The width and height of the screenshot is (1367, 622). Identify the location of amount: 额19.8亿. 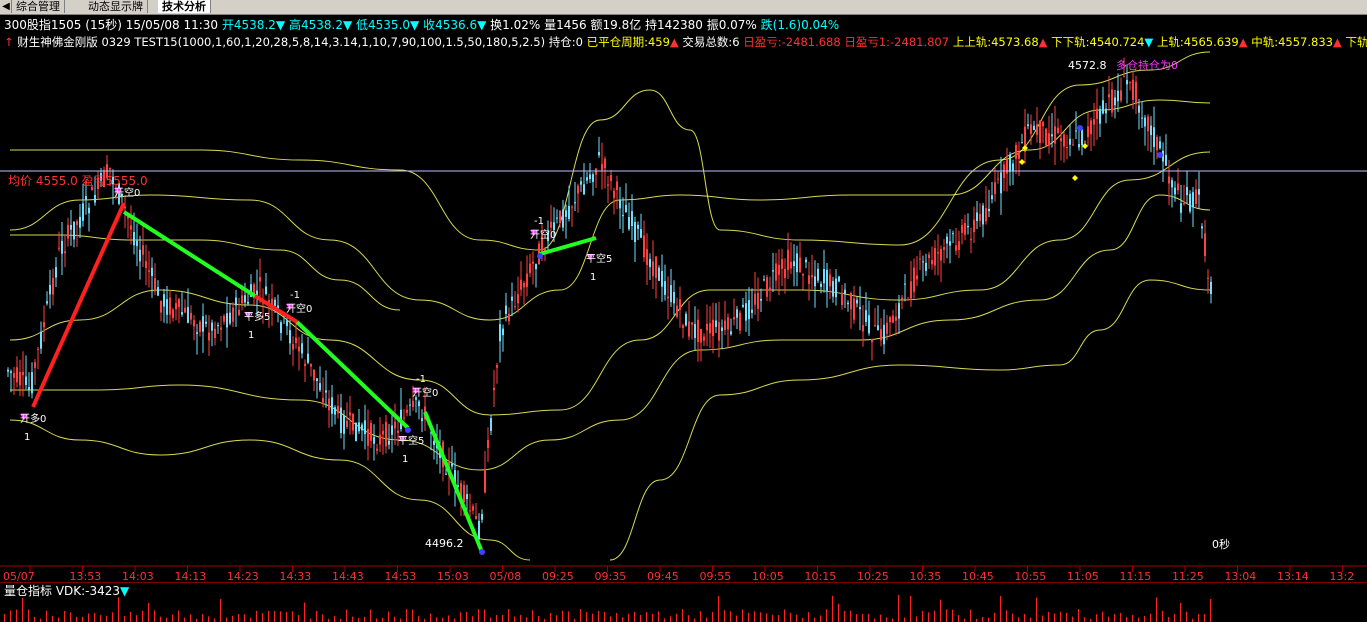
(616, 25).